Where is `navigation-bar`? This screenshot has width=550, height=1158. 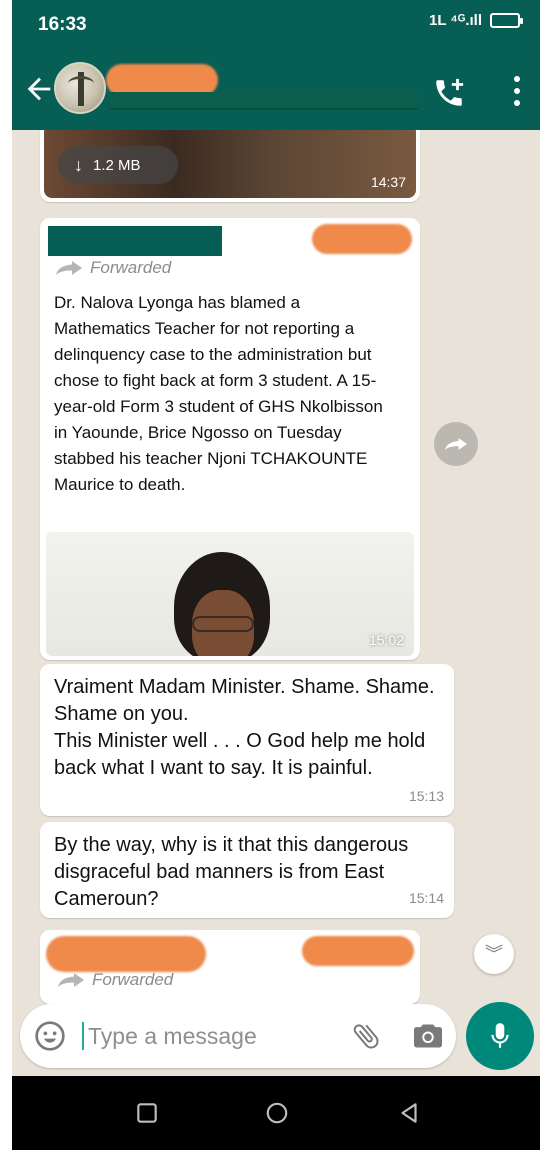 navigation-bar is located at coordinates (276, 1113).